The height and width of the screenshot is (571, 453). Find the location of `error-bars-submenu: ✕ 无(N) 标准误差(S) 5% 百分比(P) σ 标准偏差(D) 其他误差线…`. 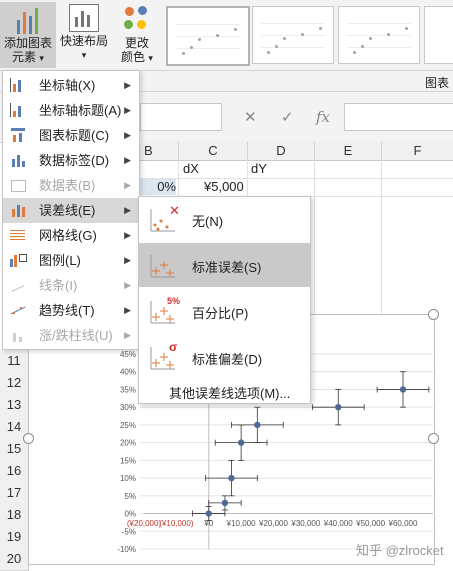

error-bars-submenu: ✕ 无(N) 标准误差(S) 5% 百分比(P) σ 标准偏差(D) 其他误差线… is located at coordinates (224, 300).